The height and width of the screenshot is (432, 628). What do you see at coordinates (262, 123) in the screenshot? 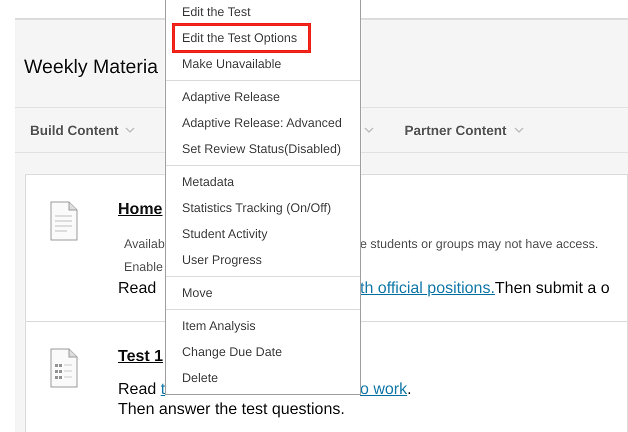
I see `menu-item: Adaptive Release: Advanced` at bounding box center [262, 123].